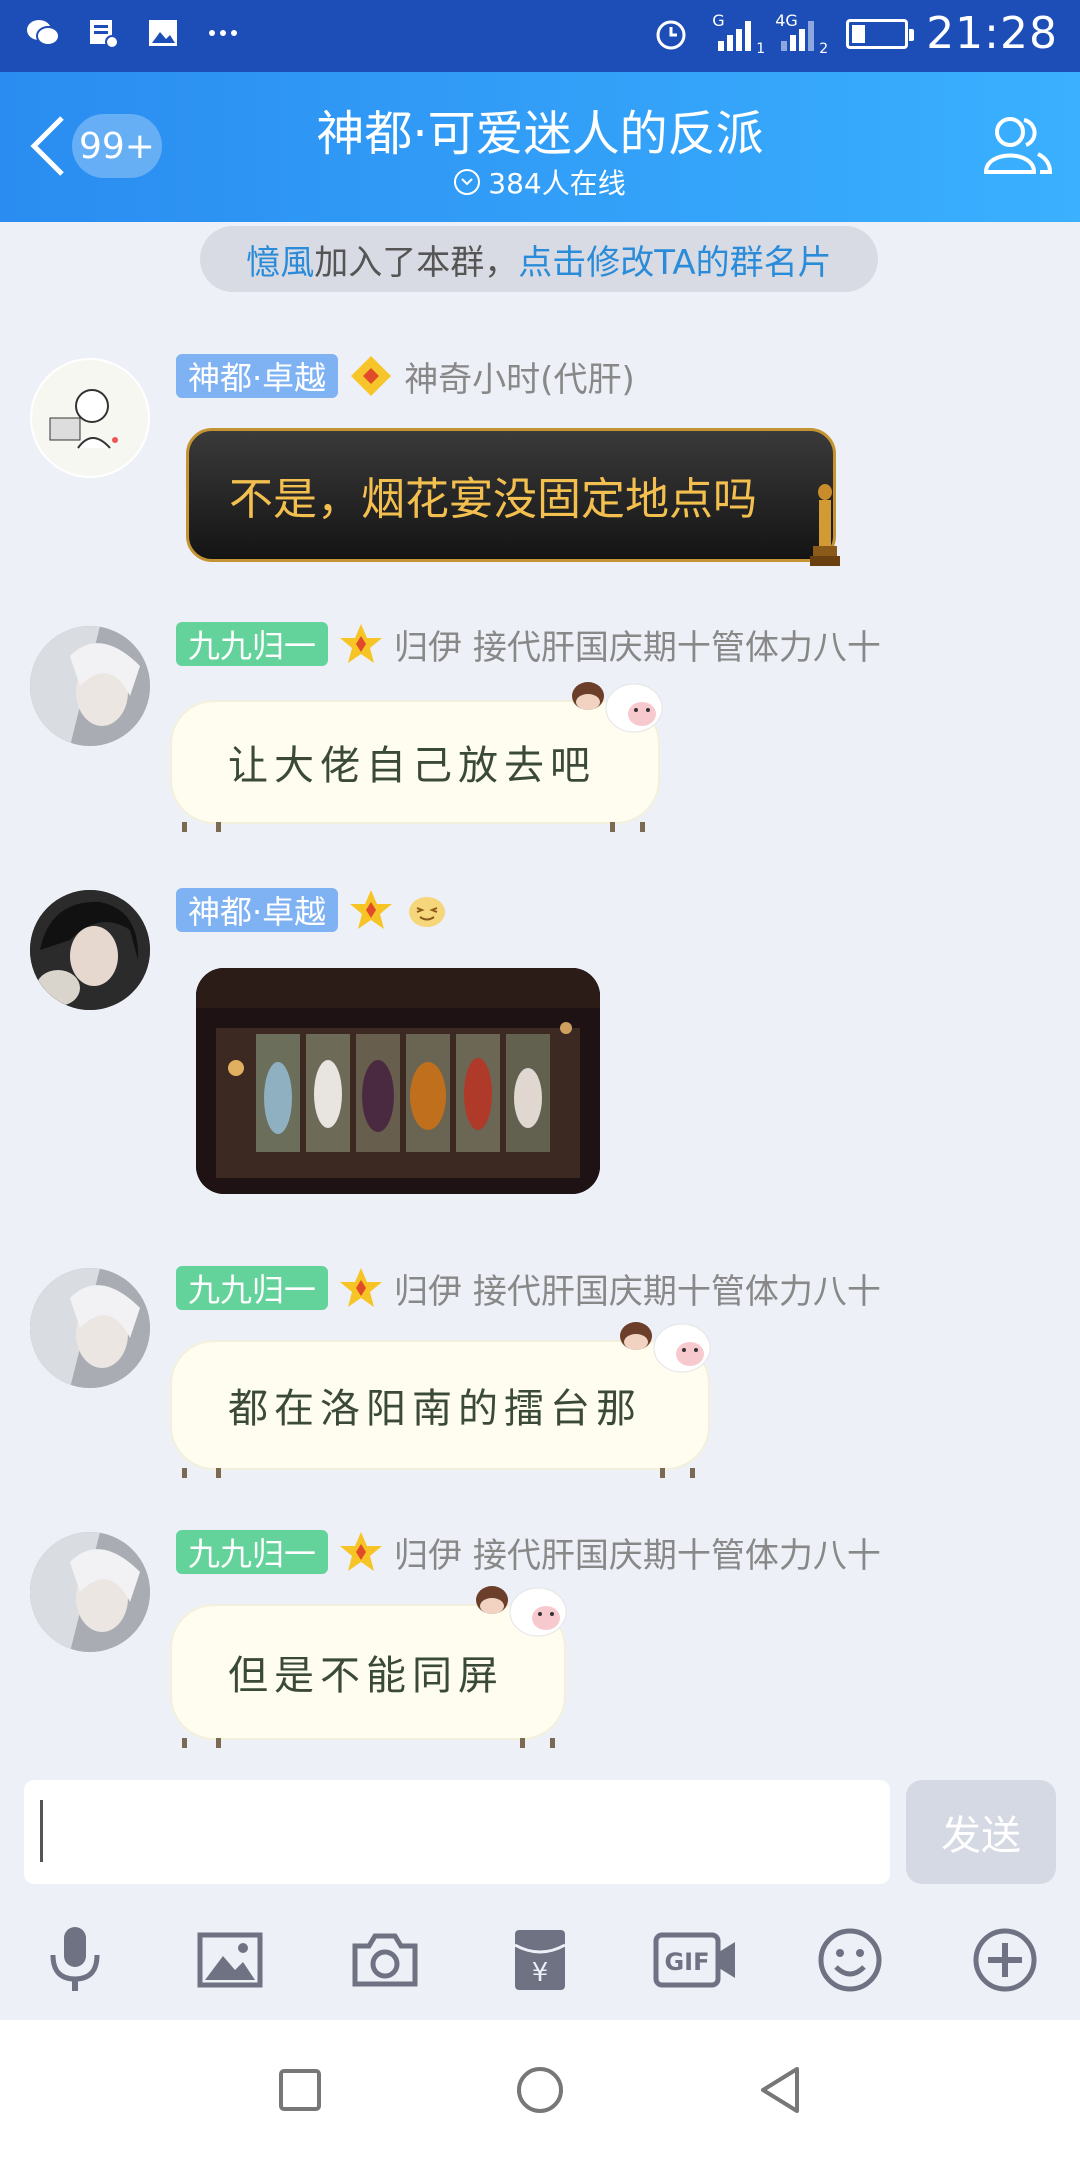 The width and height of the screenshot is (1080, 2160). I want to click on input-toolbar: ¥ GIF, so click(540, 1960).